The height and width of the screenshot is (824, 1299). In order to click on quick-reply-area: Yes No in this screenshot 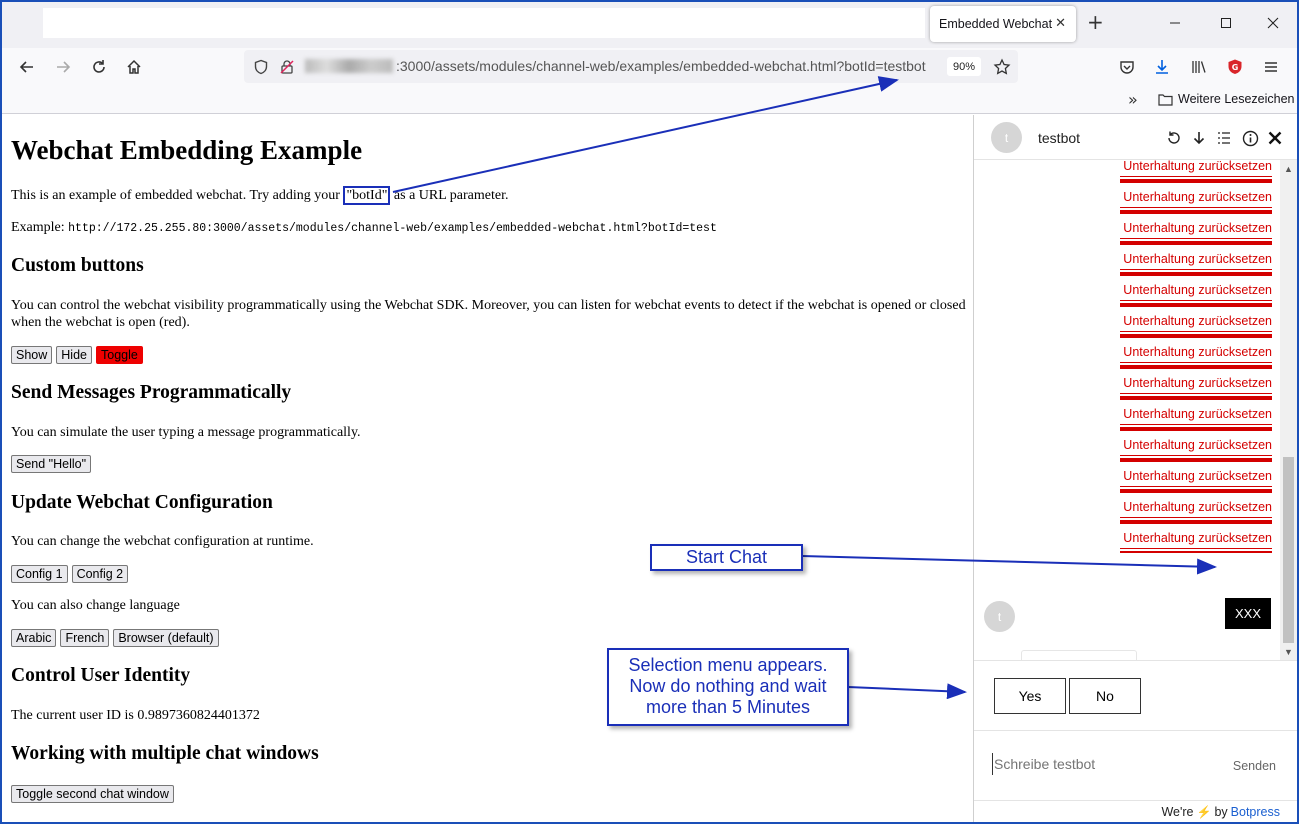, I will do `click(1136, 695)`.